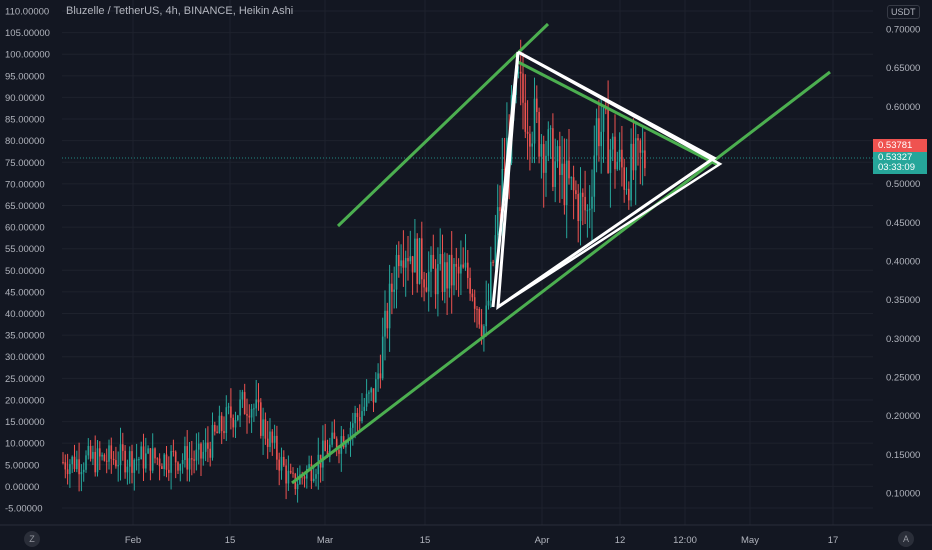 The width and height of the screenshot is (932, 550). What do you see at coordinates (903, 378) in the screenshot?
I see `right-axis-tick: 0.25000` at bounding box center [903, 378].